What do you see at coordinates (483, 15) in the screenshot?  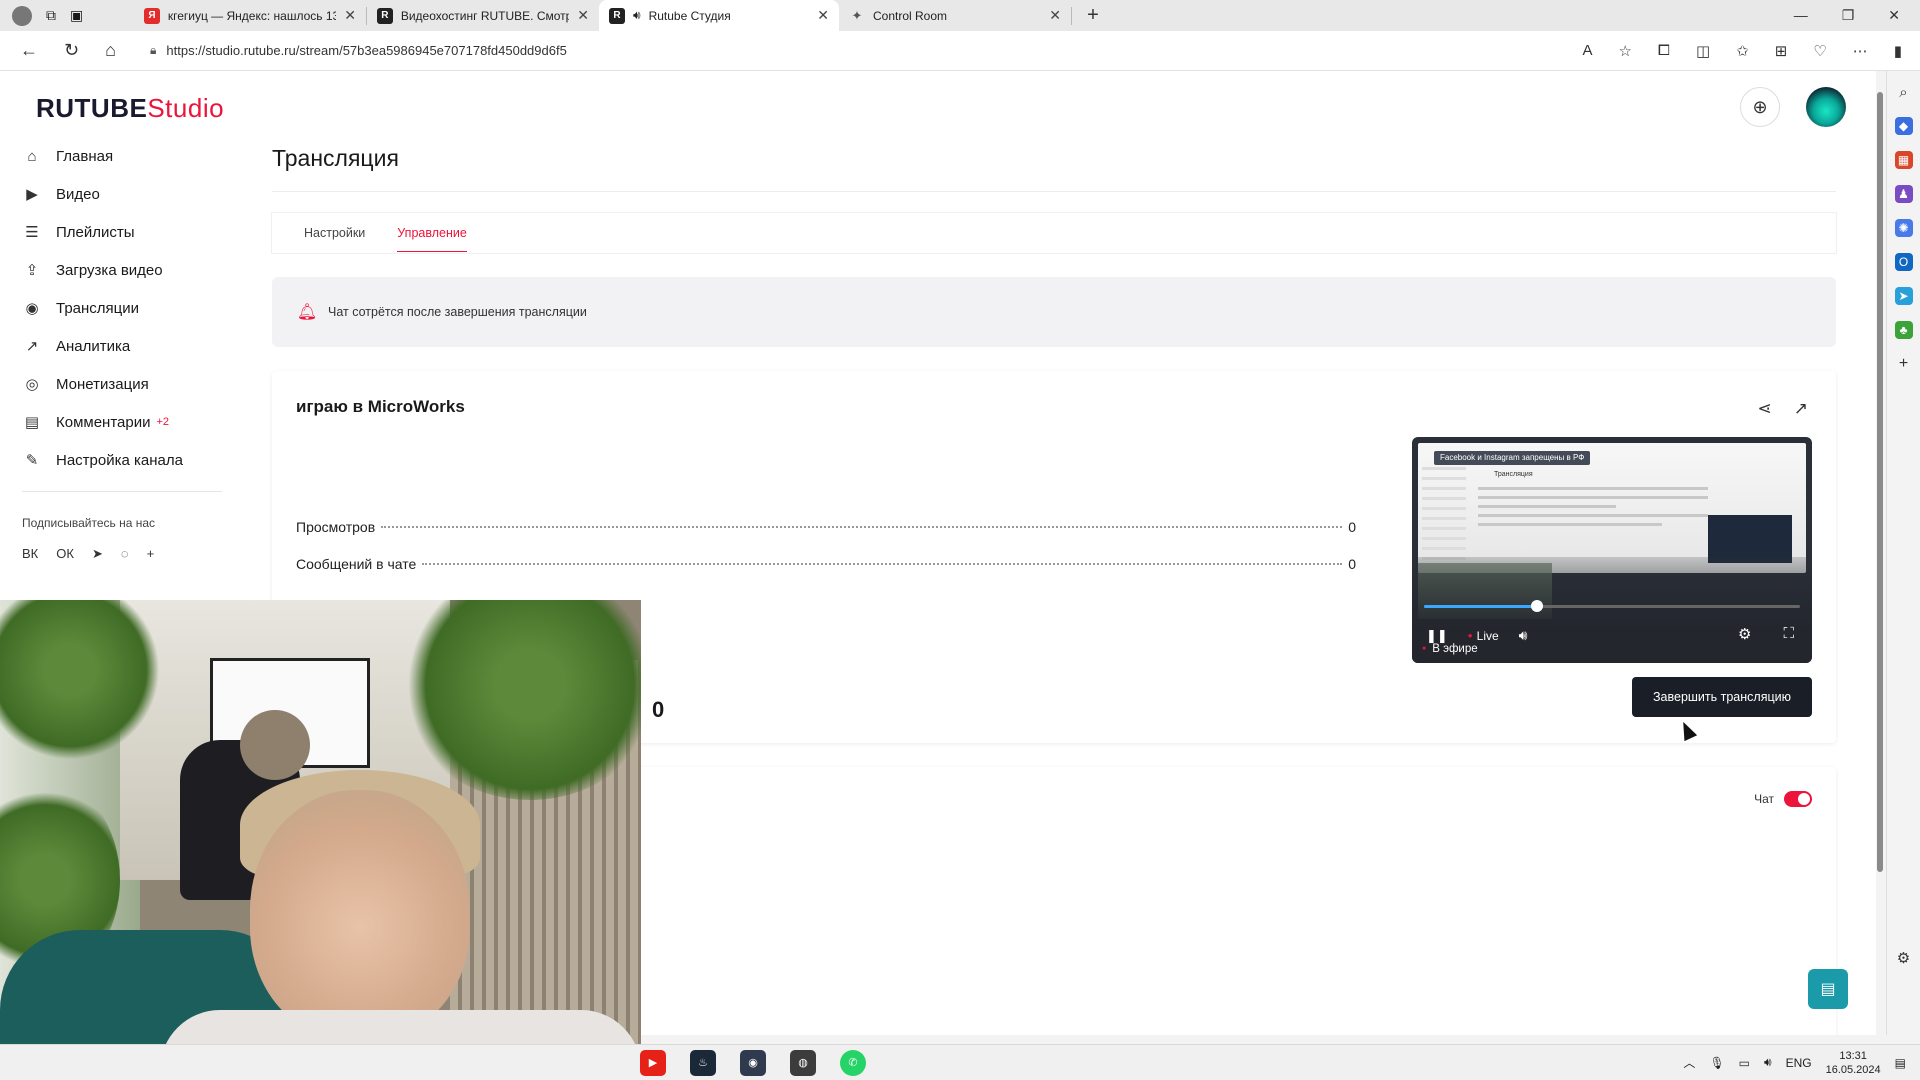 I see `browser-tab-1: R Видеохостинг RUTUBE. Смотри… ✕` at bounding box center [483, 15].